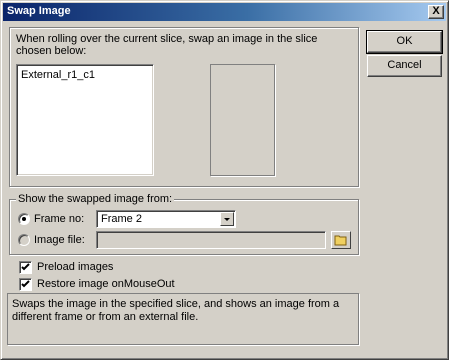 Image resolution: width=449 pixels, height=360 pixels. I want to click on preload-checkbox, so click(25, 267).